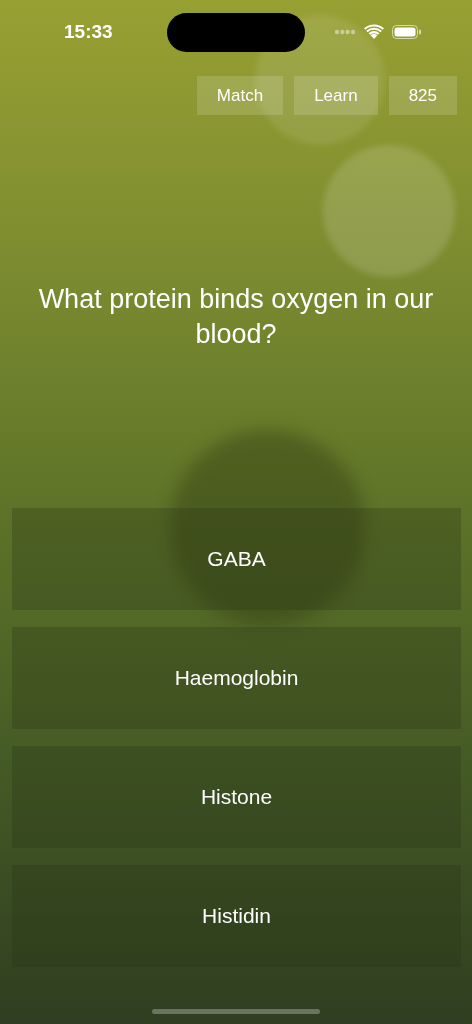 The height and width of the screenshot is (1024, 472). What do you see at coordinates (88, 32) in the screenshot?
I see `status-time: 15:33` at bounding box center [88, 32].